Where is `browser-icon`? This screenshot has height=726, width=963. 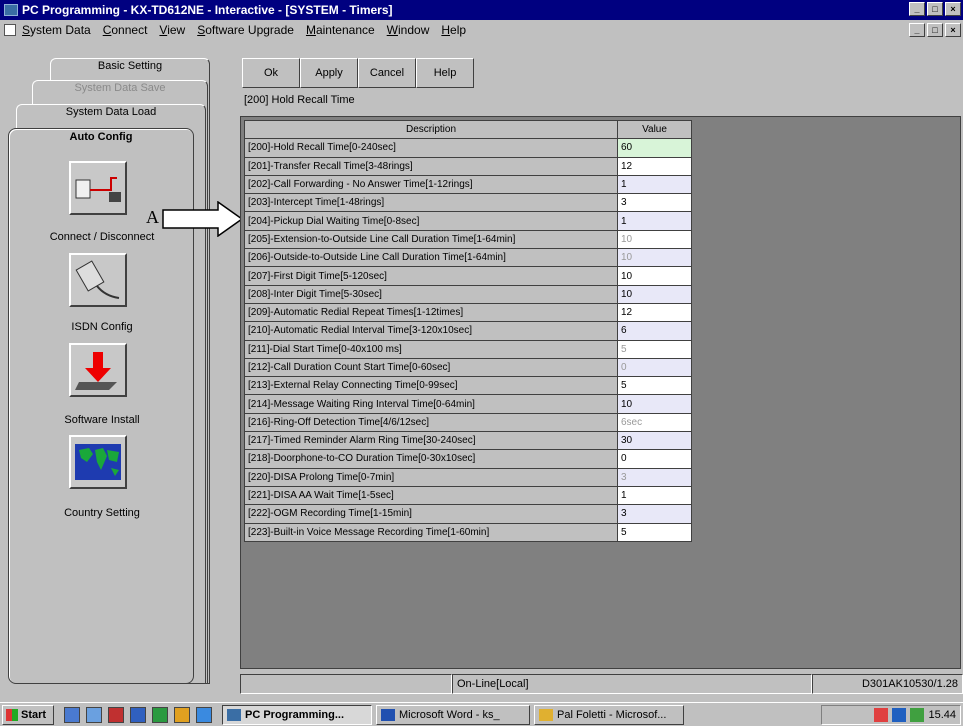
browser-icon is located at coordinates (94, 714).